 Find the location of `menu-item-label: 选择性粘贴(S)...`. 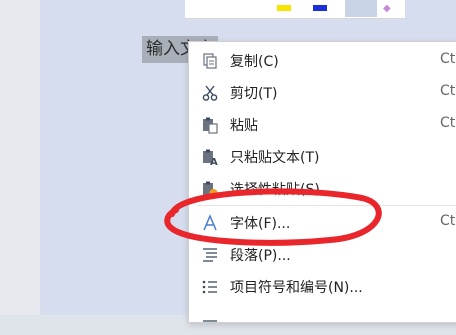

menu-item-label: 选择性粘贴(S)... is located at coordinates (282, 190).